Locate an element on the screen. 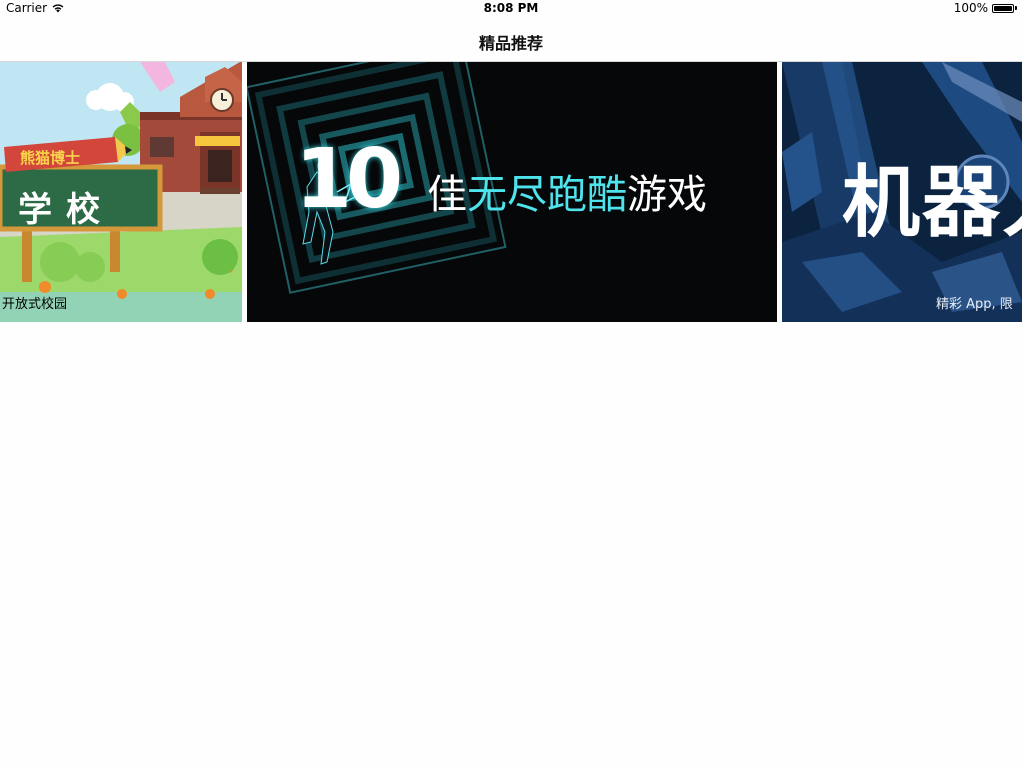 The image size is (1022, 766). banner-card-school: 熊猫博士 学校 开放式校园 is located at coordinates (121, 192).